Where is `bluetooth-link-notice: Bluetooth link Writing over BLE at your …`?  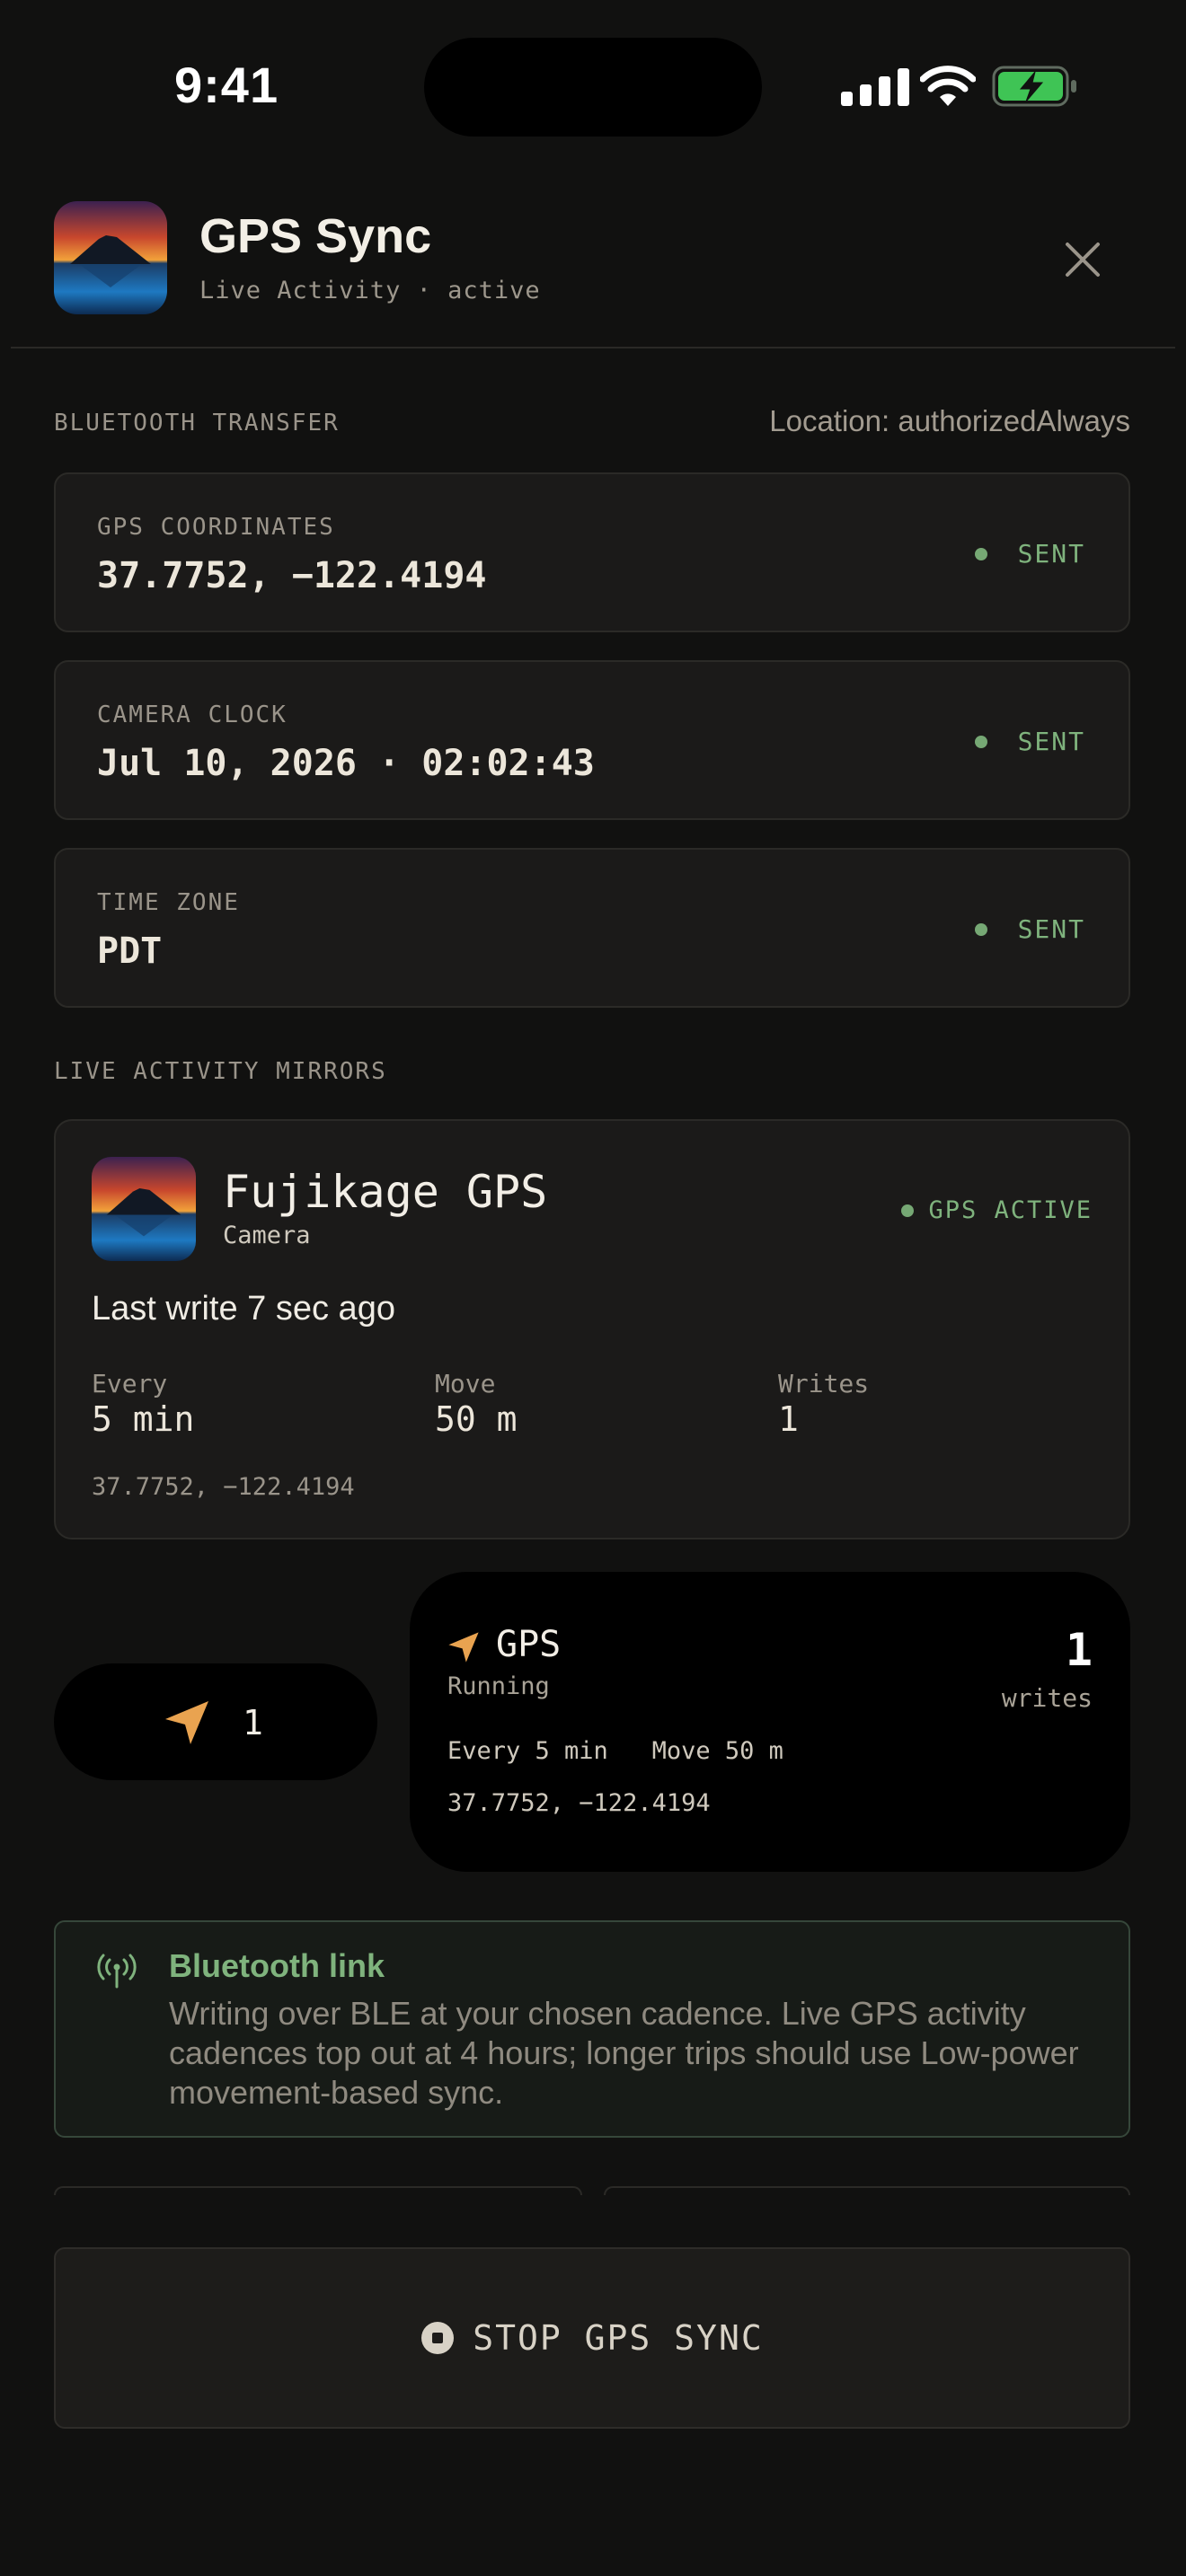
bluetooth-link-notice: Bluetooth link Writing over BLE at your … is located at coordinates (592, 2029).